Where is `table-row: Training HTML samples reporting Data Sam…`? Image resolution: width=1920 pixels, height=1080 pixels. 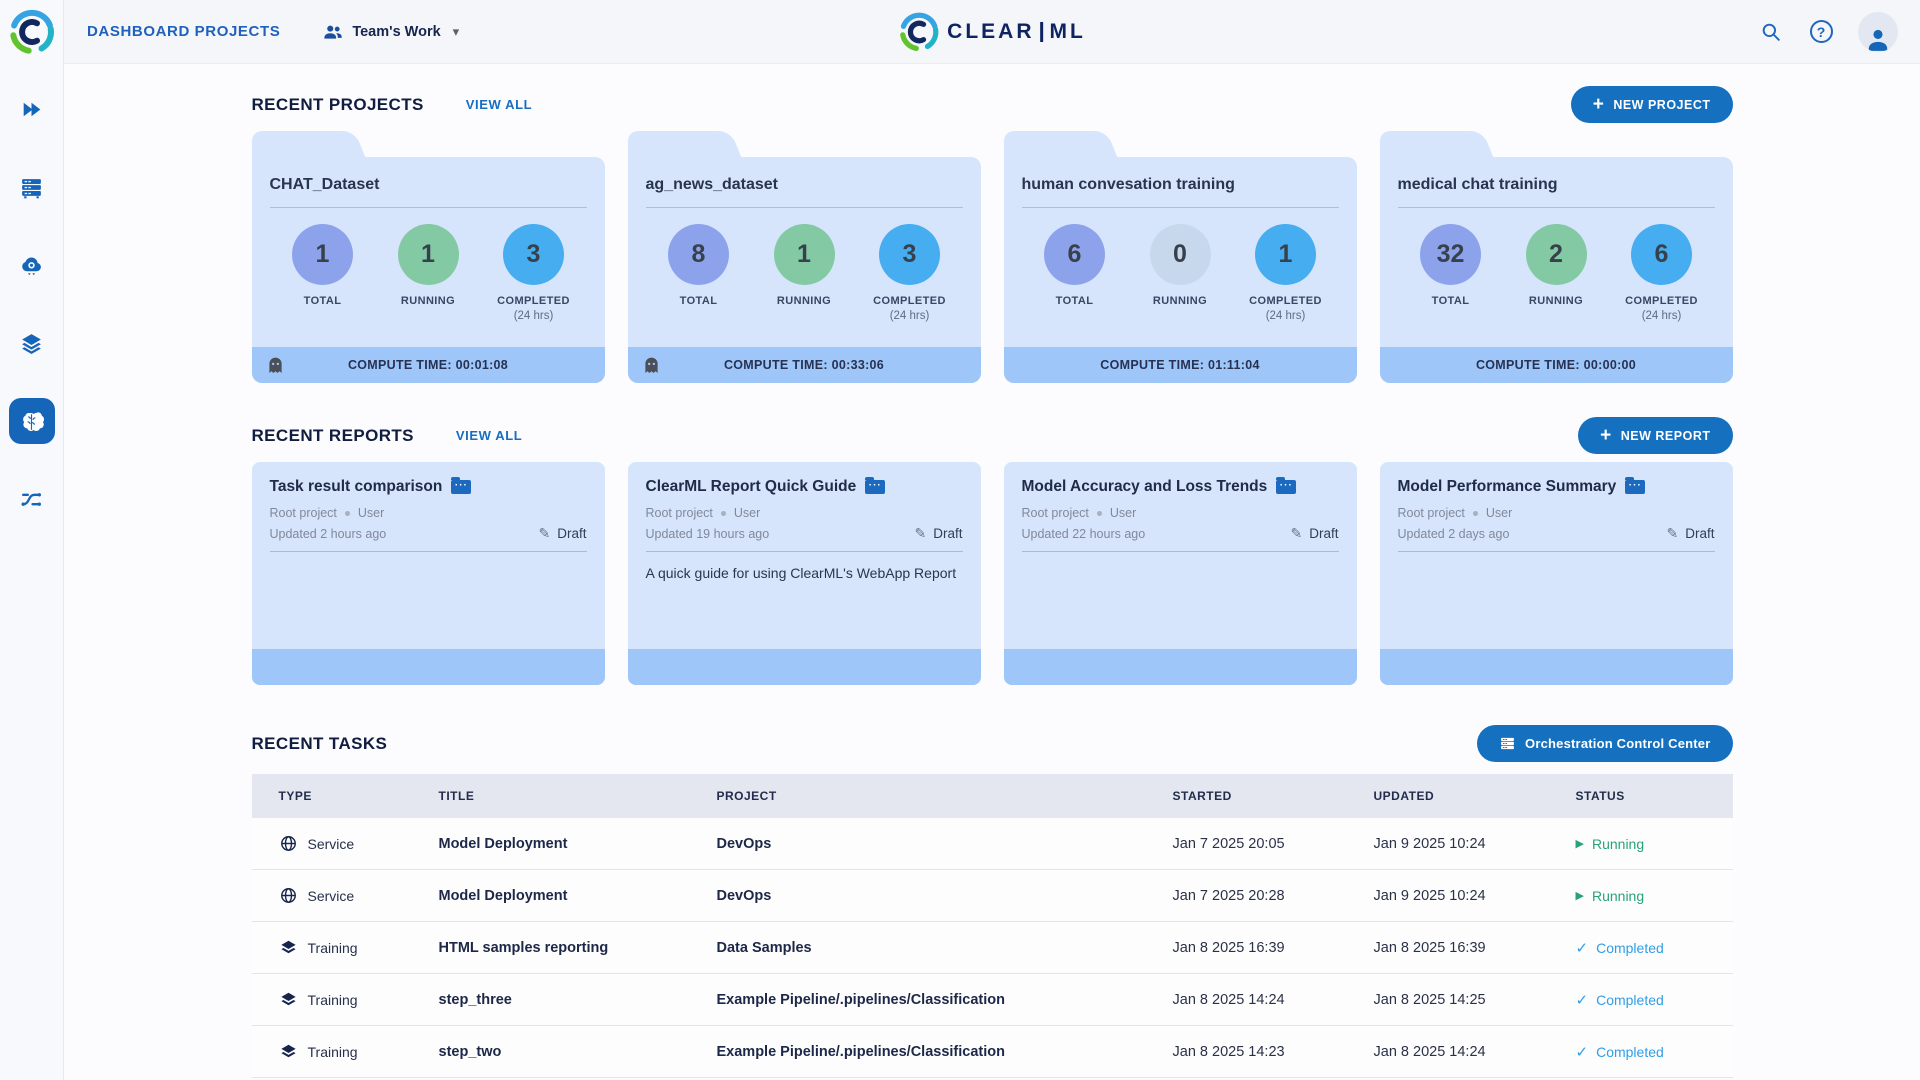 table-row: Training HTML samples reporting Data Sam… is located at coordinates (992, 948).